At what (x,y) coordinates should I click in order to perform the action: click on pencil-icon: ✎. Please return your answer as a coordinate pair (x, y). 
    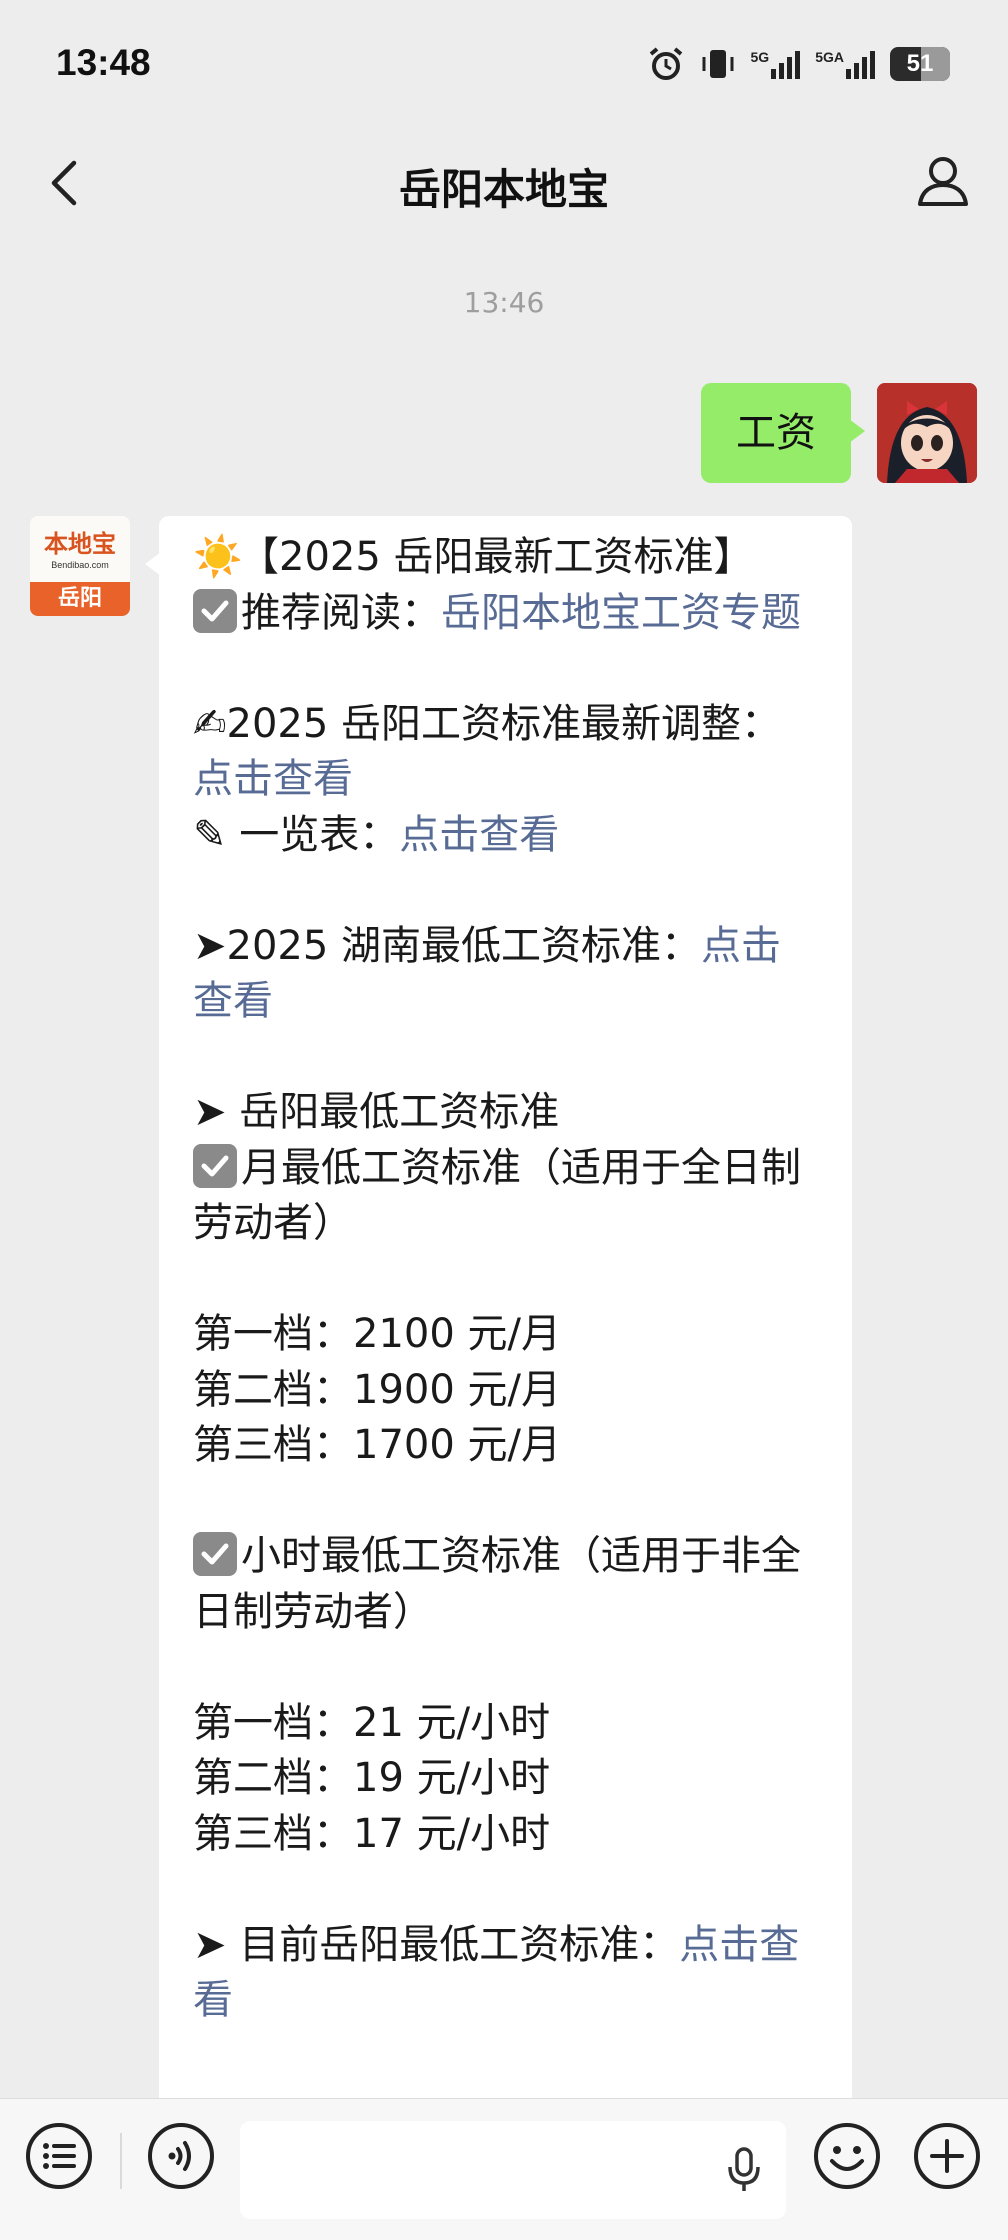
    Looking at the image, I should click on (210, 834).